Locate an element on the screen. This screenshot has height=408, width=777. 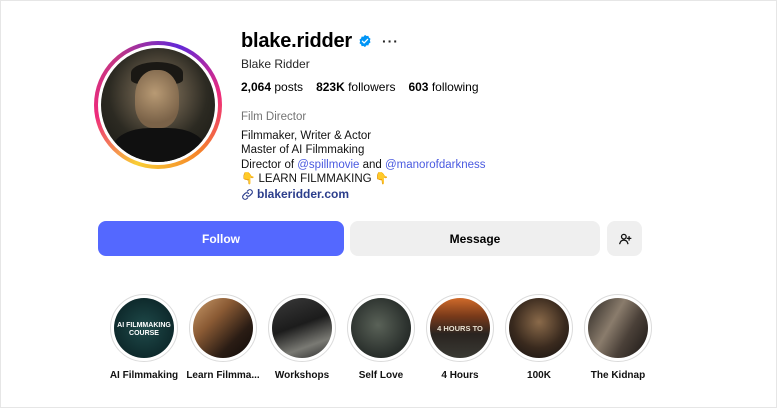
bio-line-3-mid: and is located at coordinates (372, 164).